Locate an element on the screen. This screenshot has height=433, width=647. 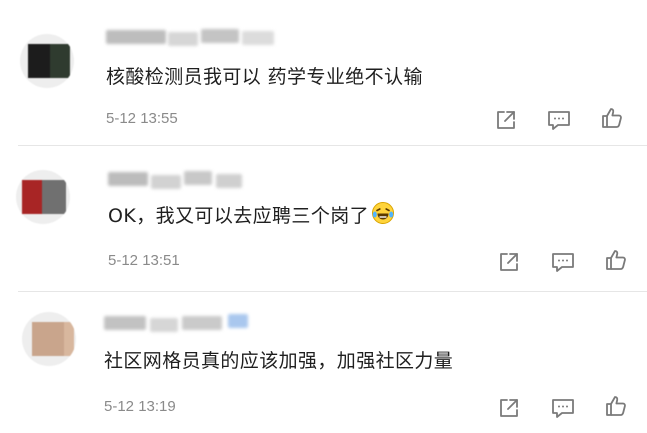
comment-text: 核酸检测员我可以 药学专业绝不认输 is located at coordinates (264, 77).